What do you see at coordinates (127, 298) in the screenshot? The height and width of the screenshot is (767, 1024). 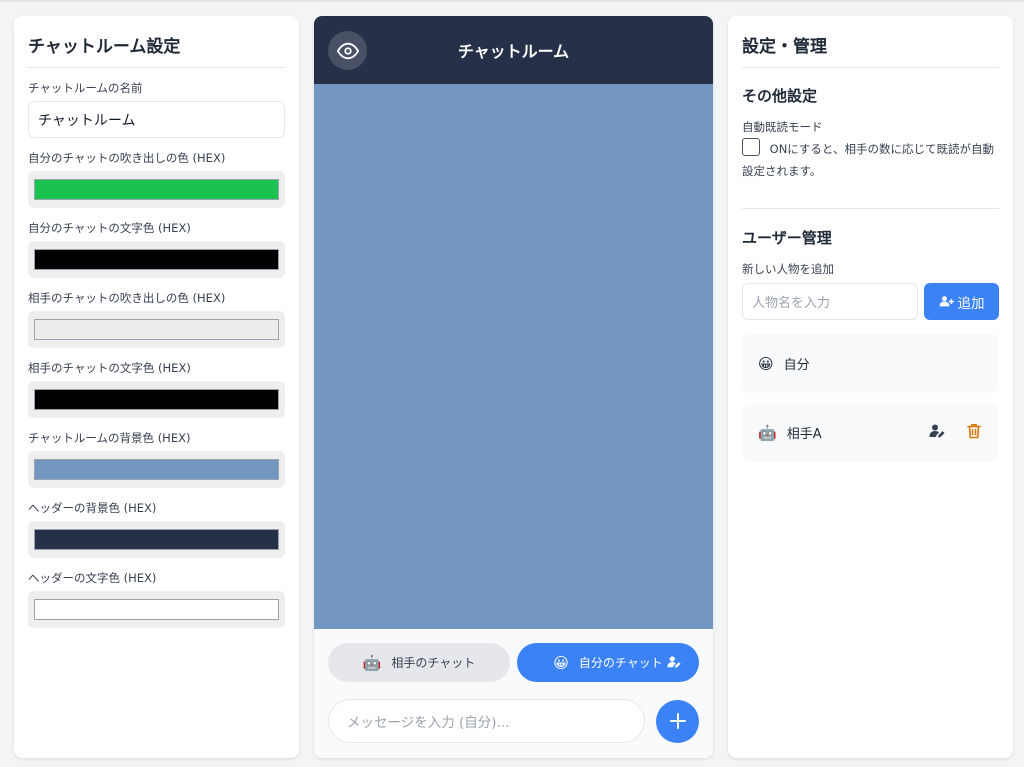 I see `color-label: 相手のチャットの吹き出しの色 (HEX)` at bounding box center [127, 298].